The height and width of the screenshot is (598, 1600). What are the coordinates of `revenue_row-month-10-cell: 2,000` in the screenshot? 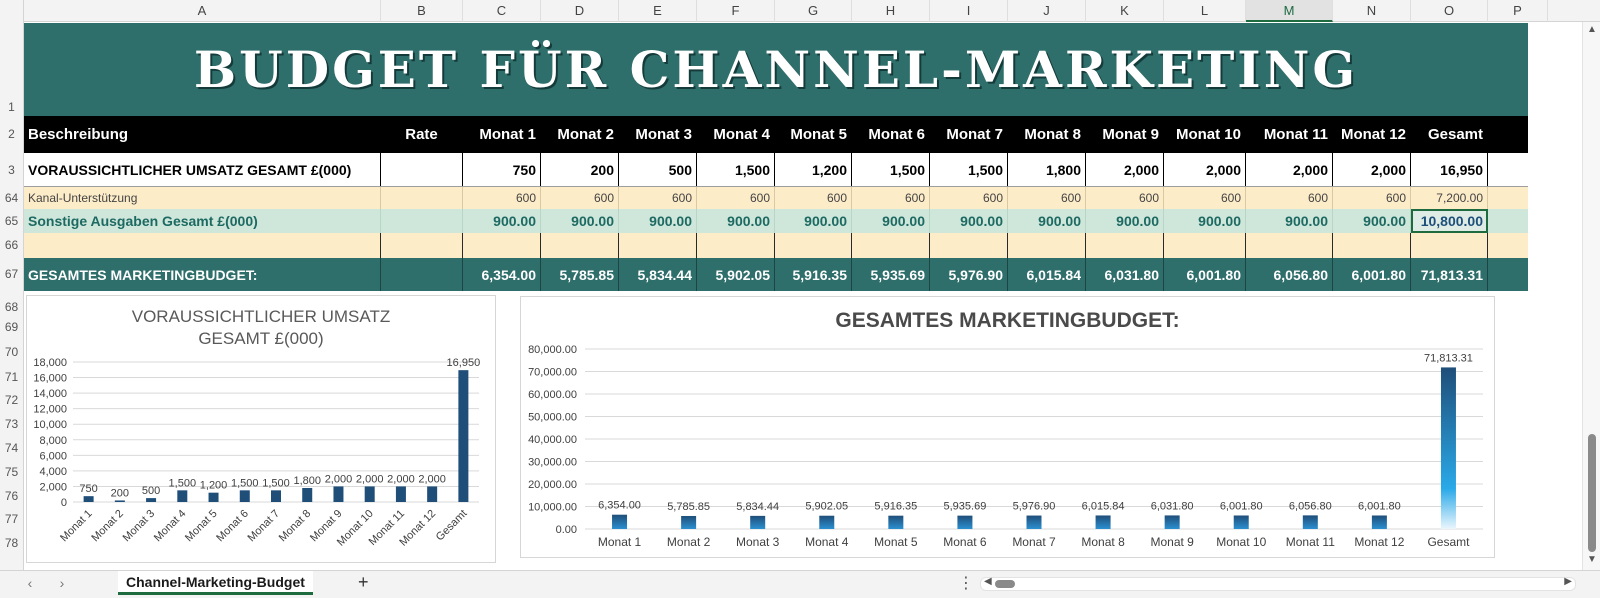 It's located at (1205, 169).